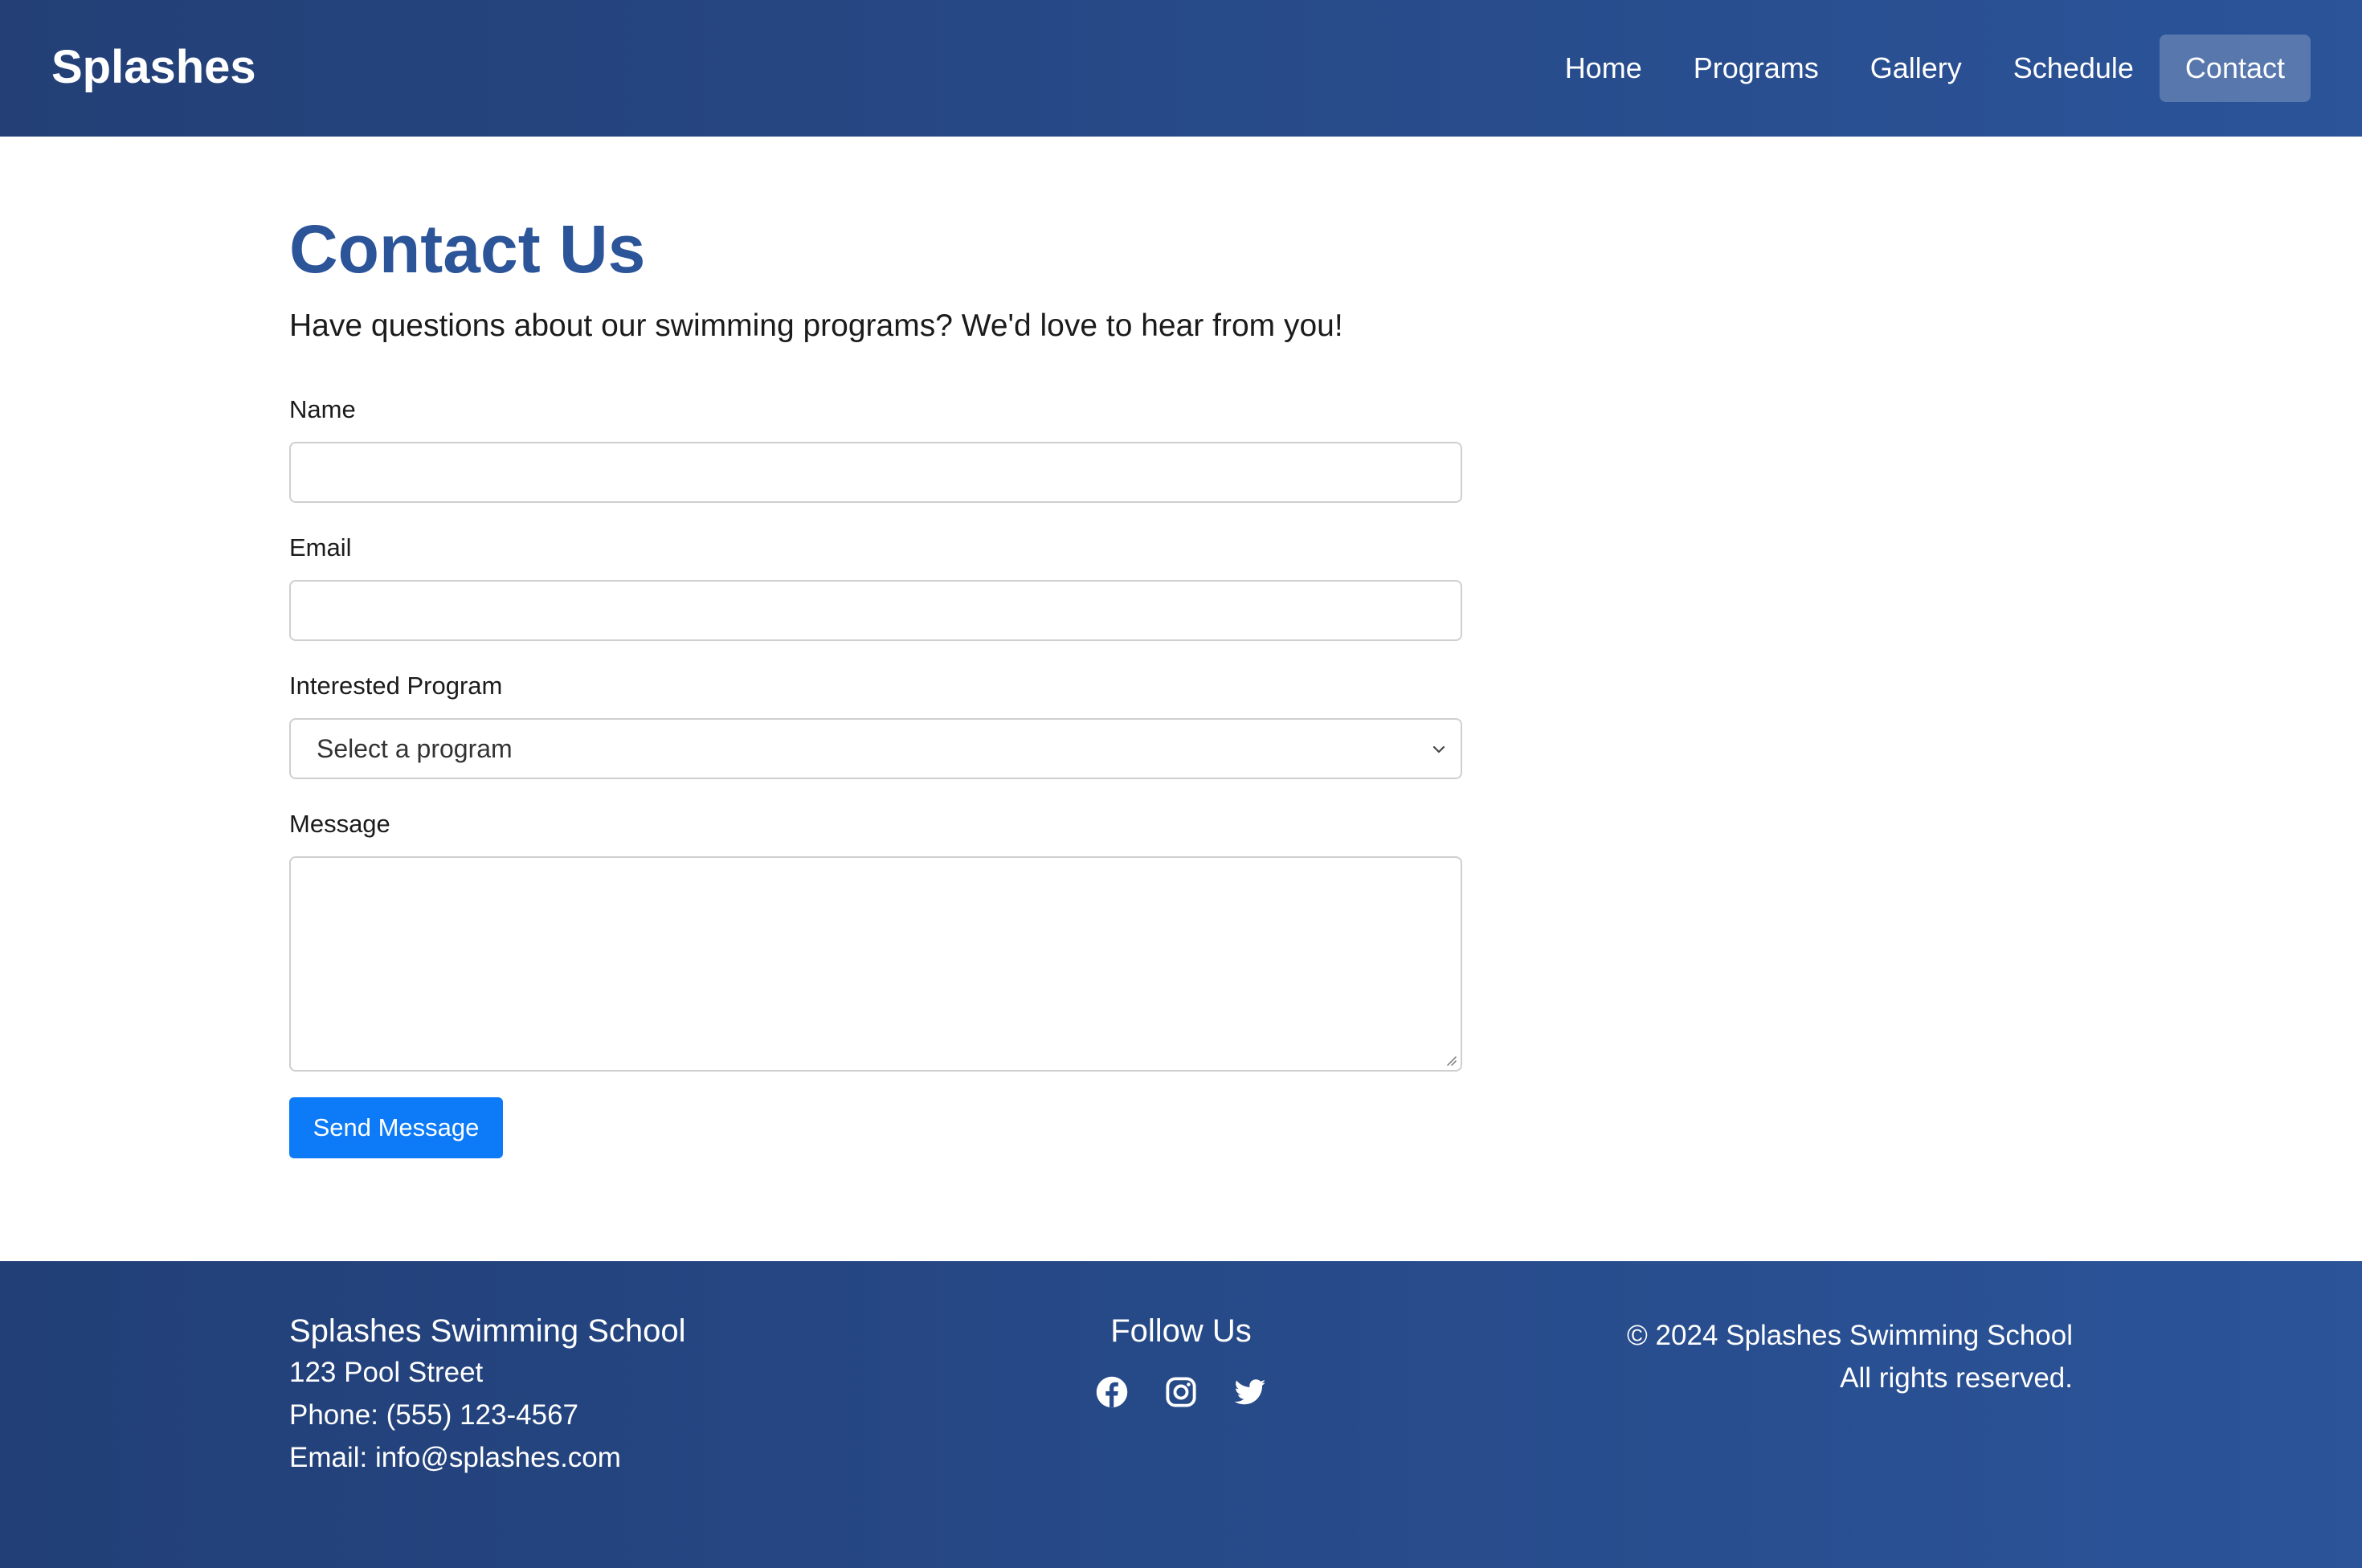 Image resolution: width=2362 pixels, height=1568 pixels. What do you see at coordinates (1181, 1360) in the screenshot?
I see `footer-social: Follow Us` at bounding box center [1181, 1360].